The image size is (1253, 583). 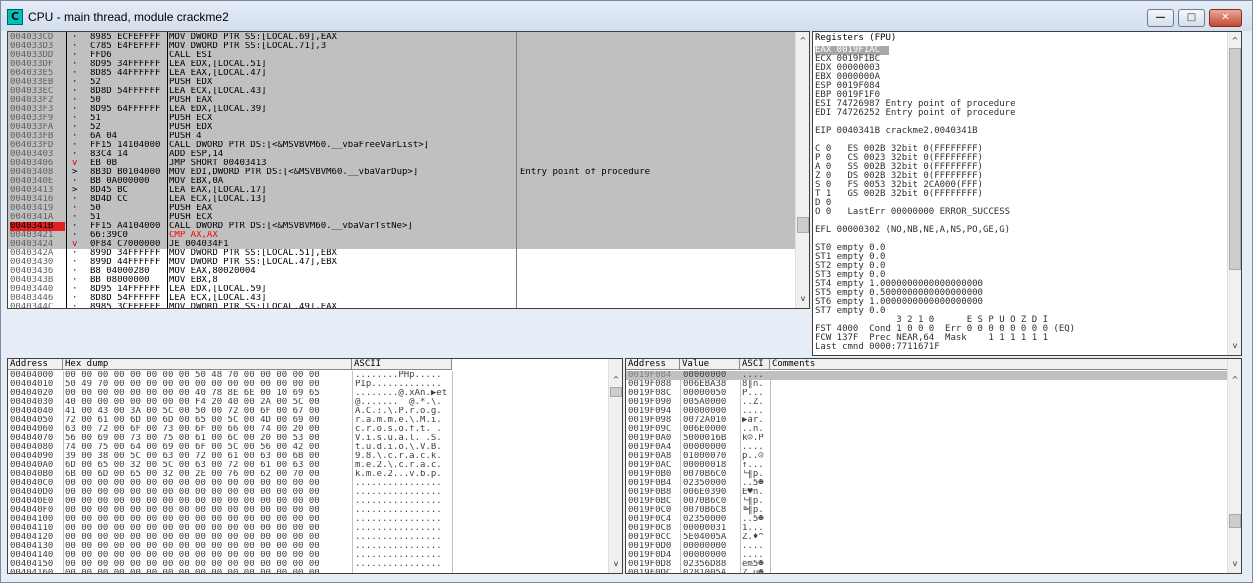 What do you see at coordinates (402, 208) in the screenshot?
I see `disasm-row: 00403419 · 50 PUSH EAX` at bounding box center [402, 208].